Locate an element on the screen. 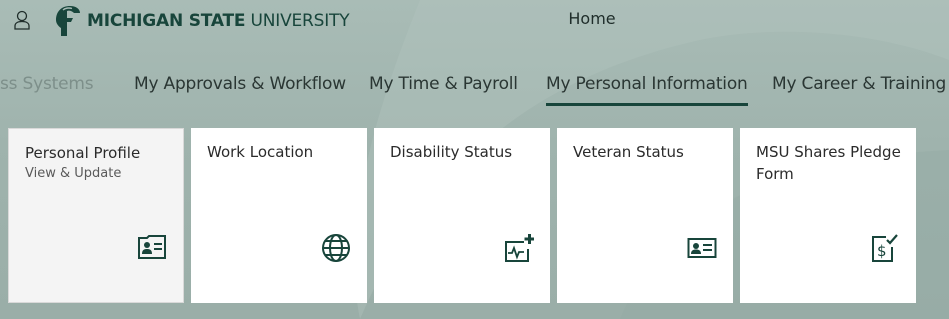 The height and width of the screenshot is (319, 949). spartan-helmet-icon is located at coordinates (68, 21).